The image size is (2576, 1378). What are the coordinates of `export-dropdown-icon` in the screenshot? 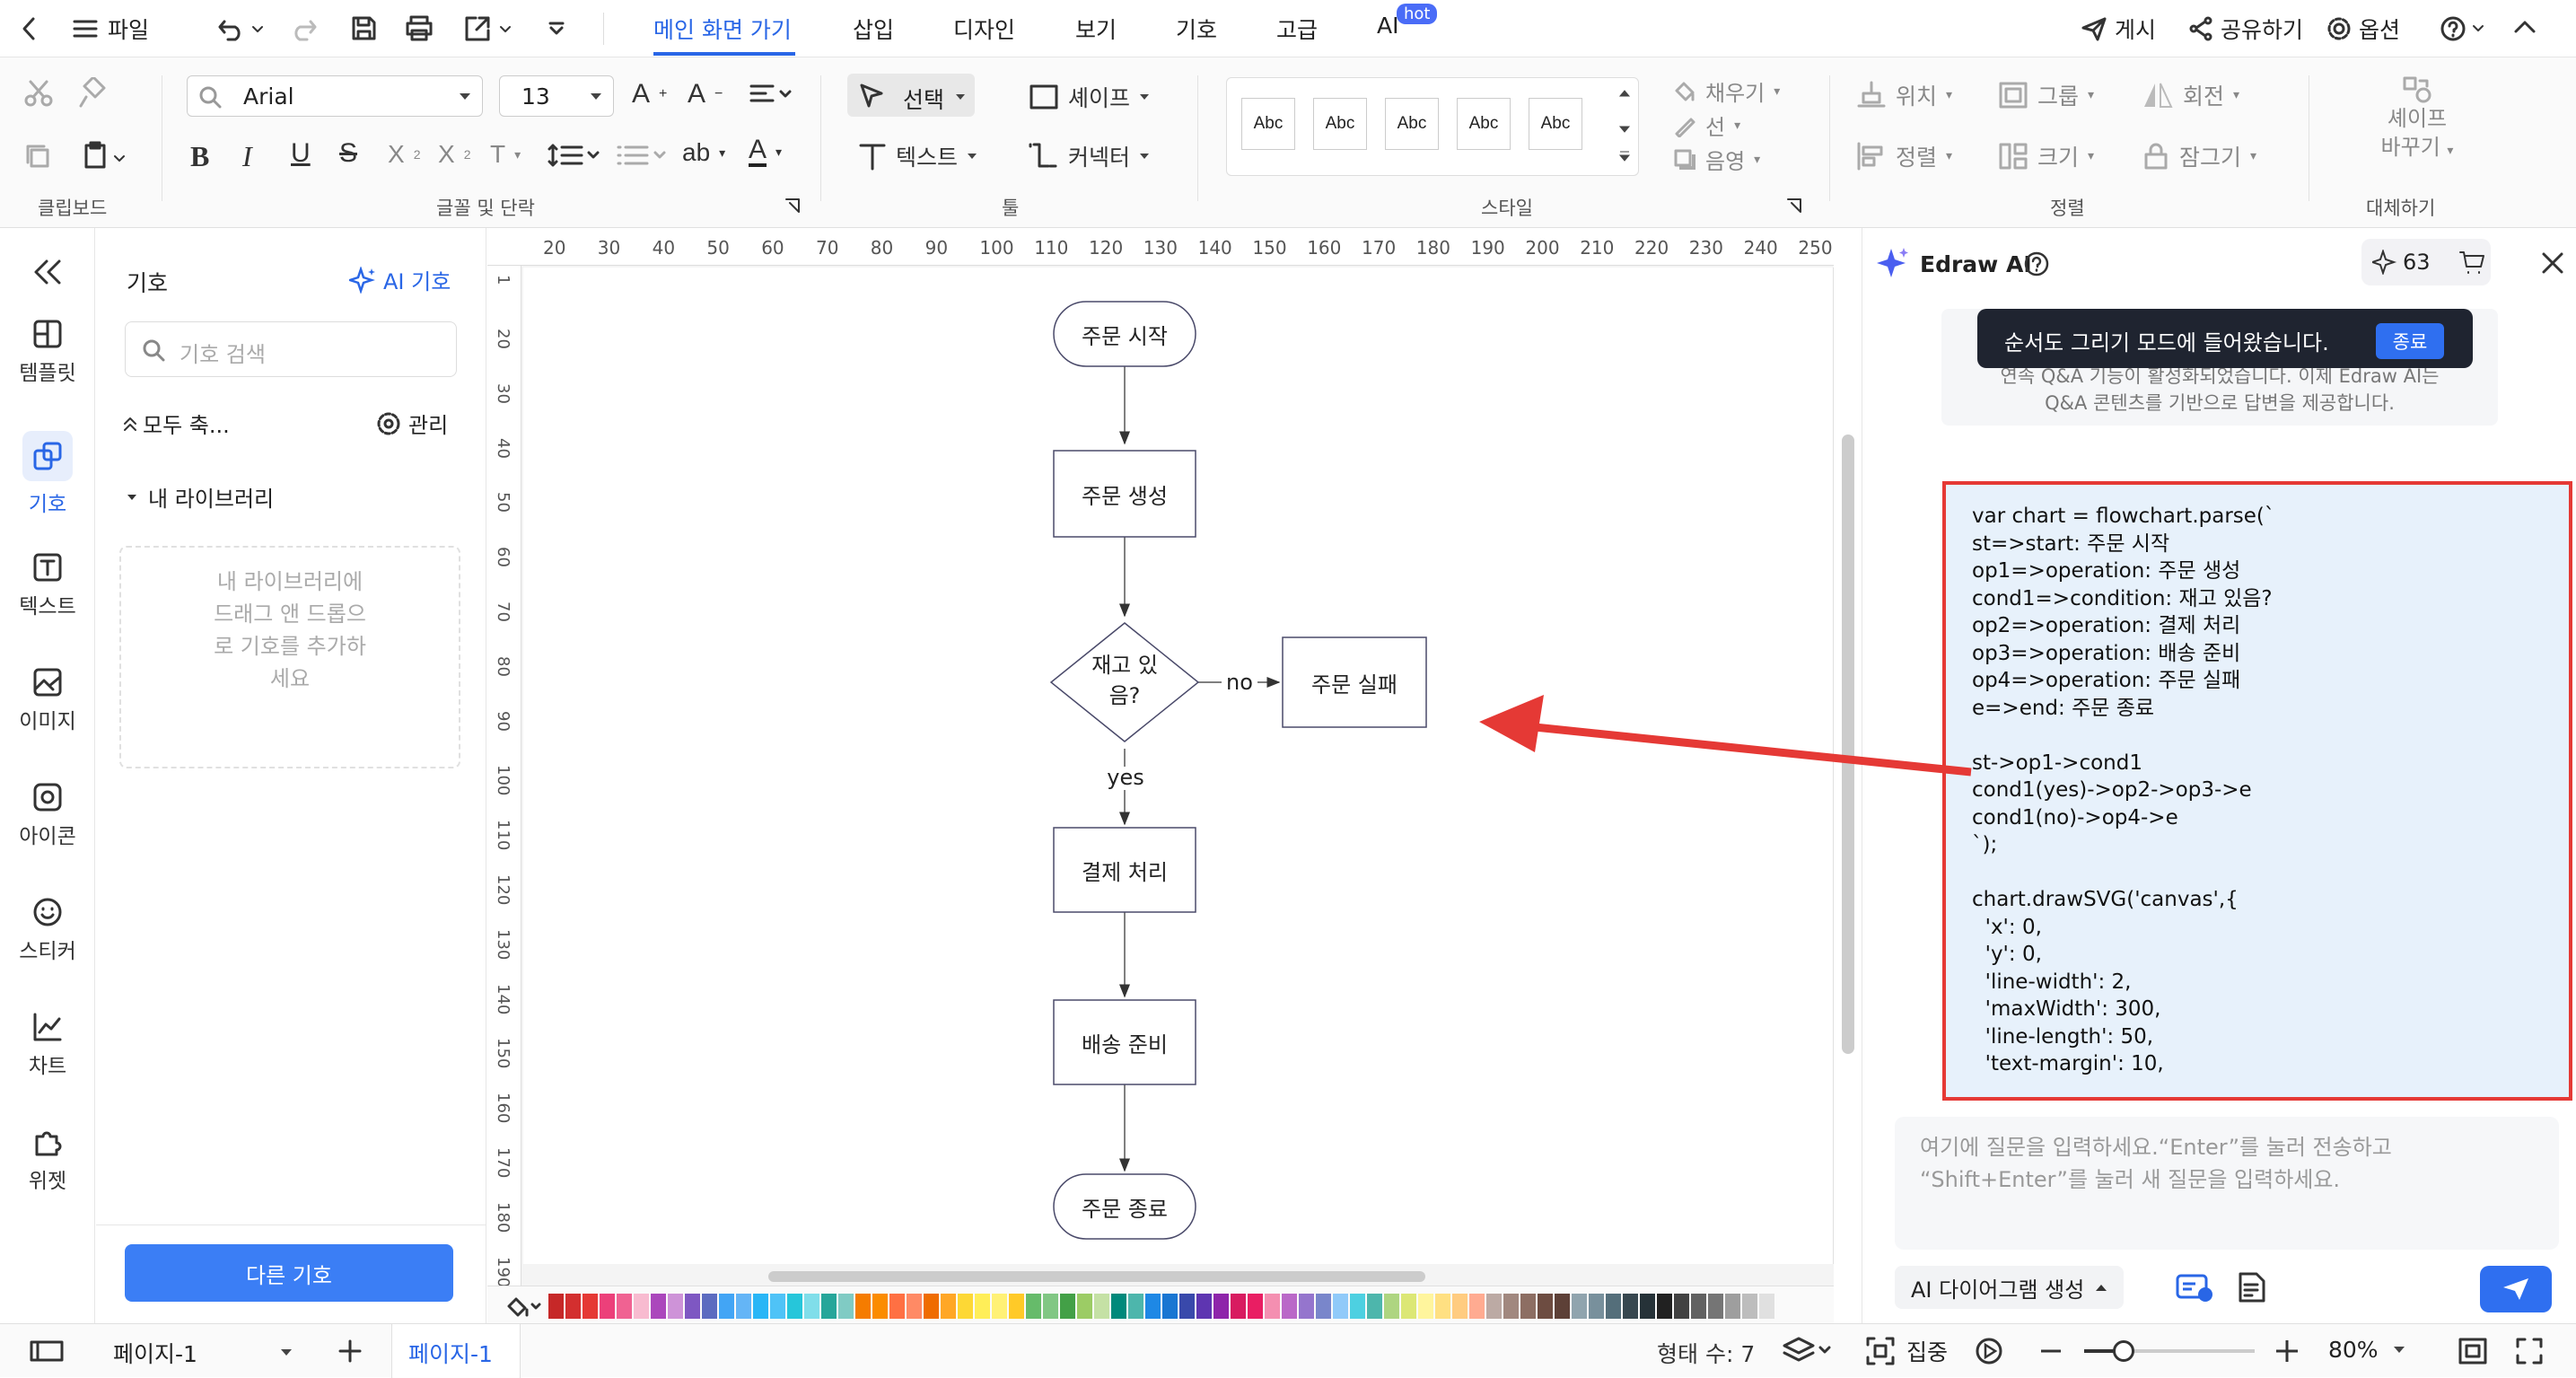 It's located at (505, 29).